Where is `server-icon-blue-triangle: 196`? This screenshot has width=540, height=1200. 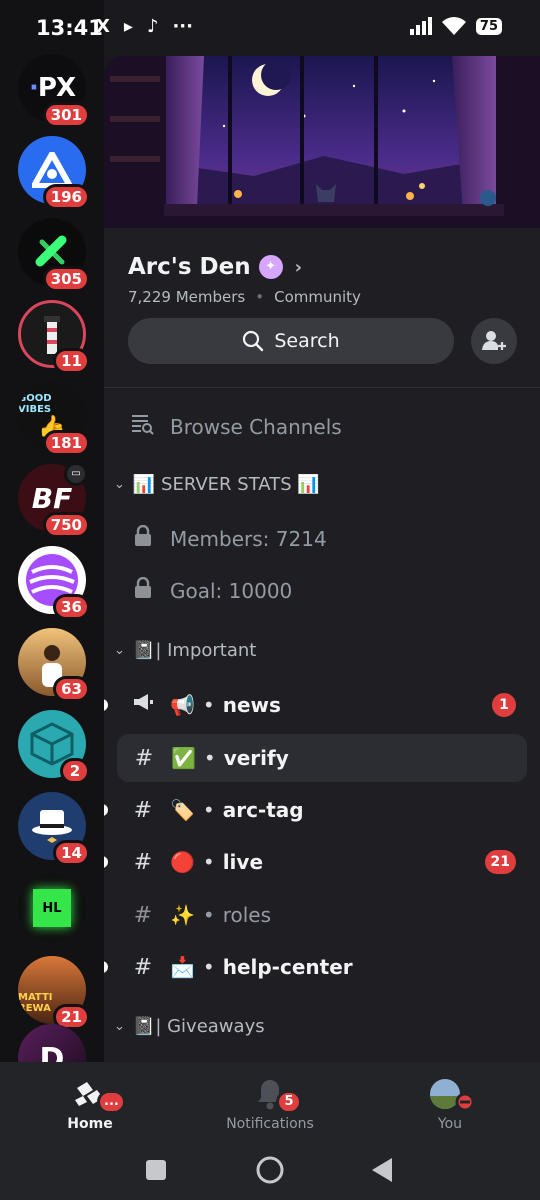
server-icon-blue-triangle: 196 is located at coordinates (54, 173).